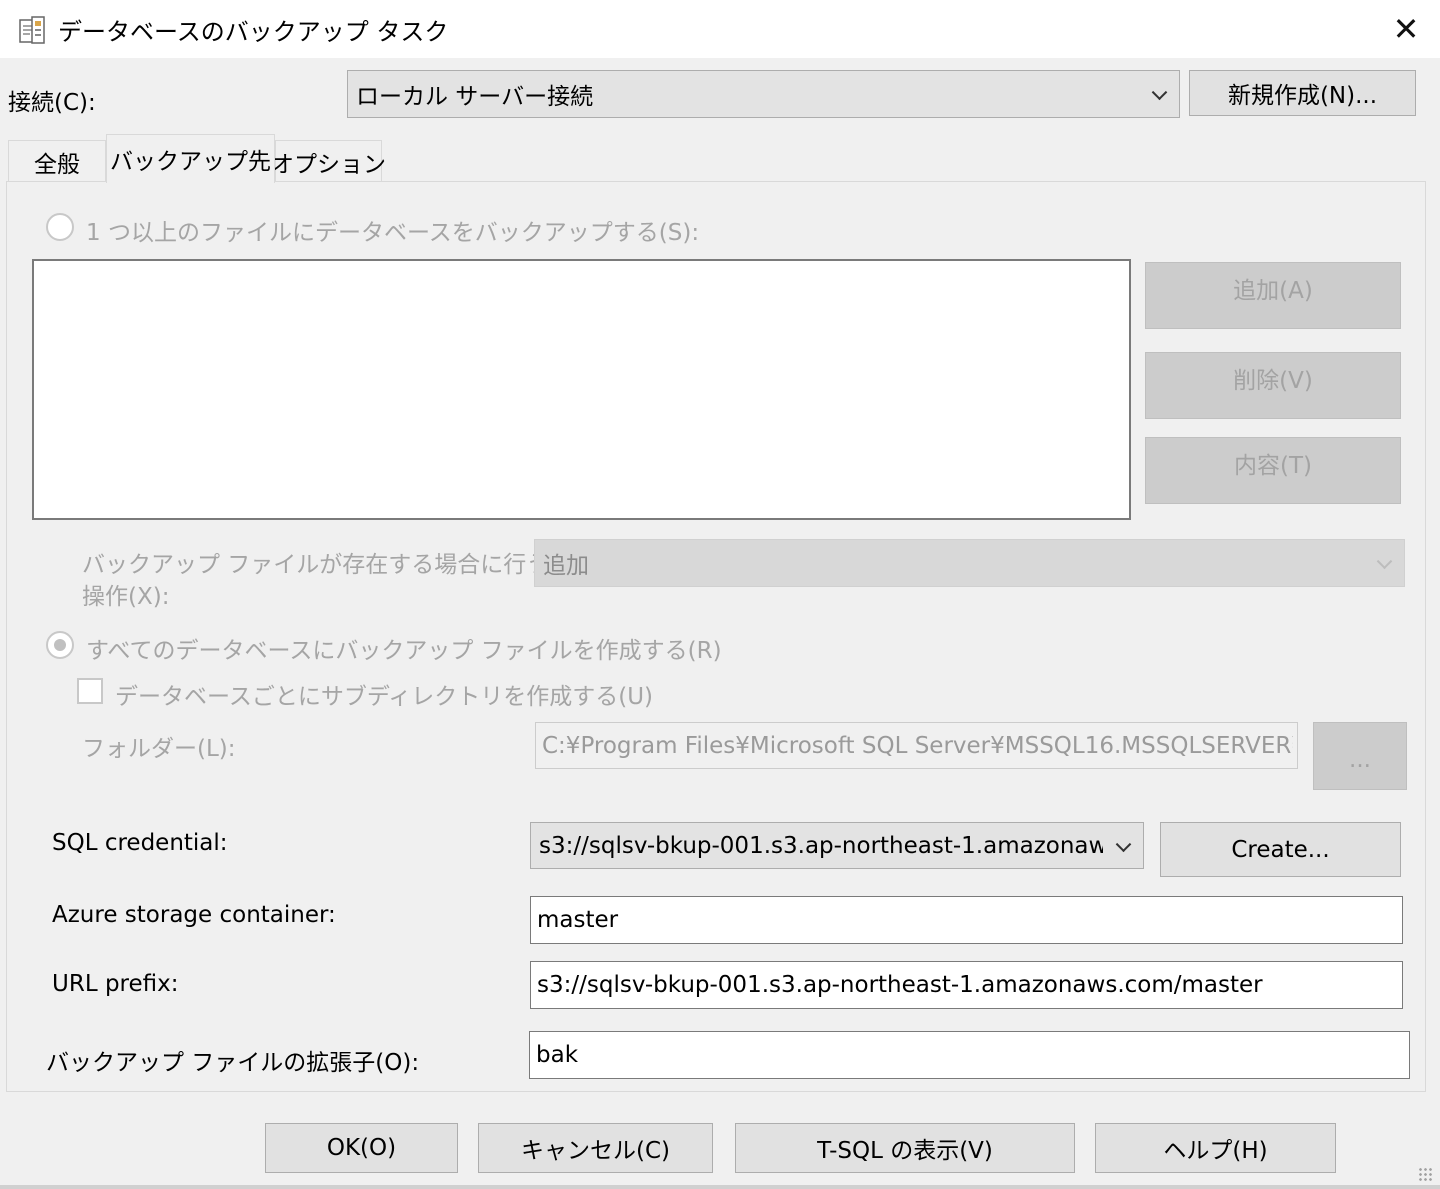 The height and width of the screenshot is (1189, 1440). I want to click on connection-label: 接続(C):, so click(52, 103).